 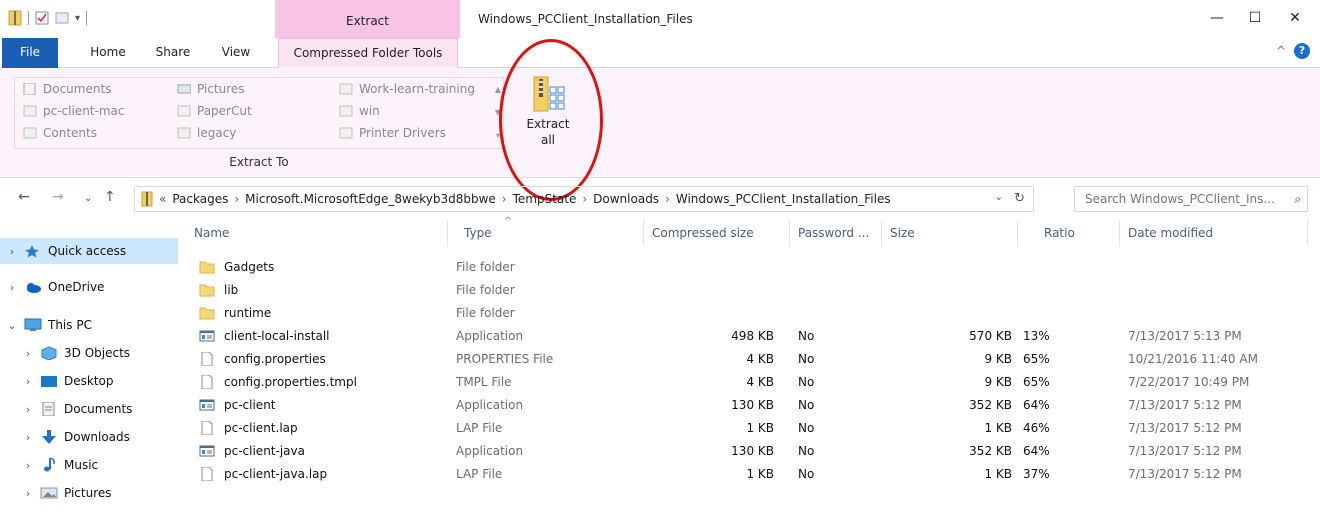 What do you see at coordinates (947, 290) in the screenshot?
I see `file-size` at bounding box center [947, 290].